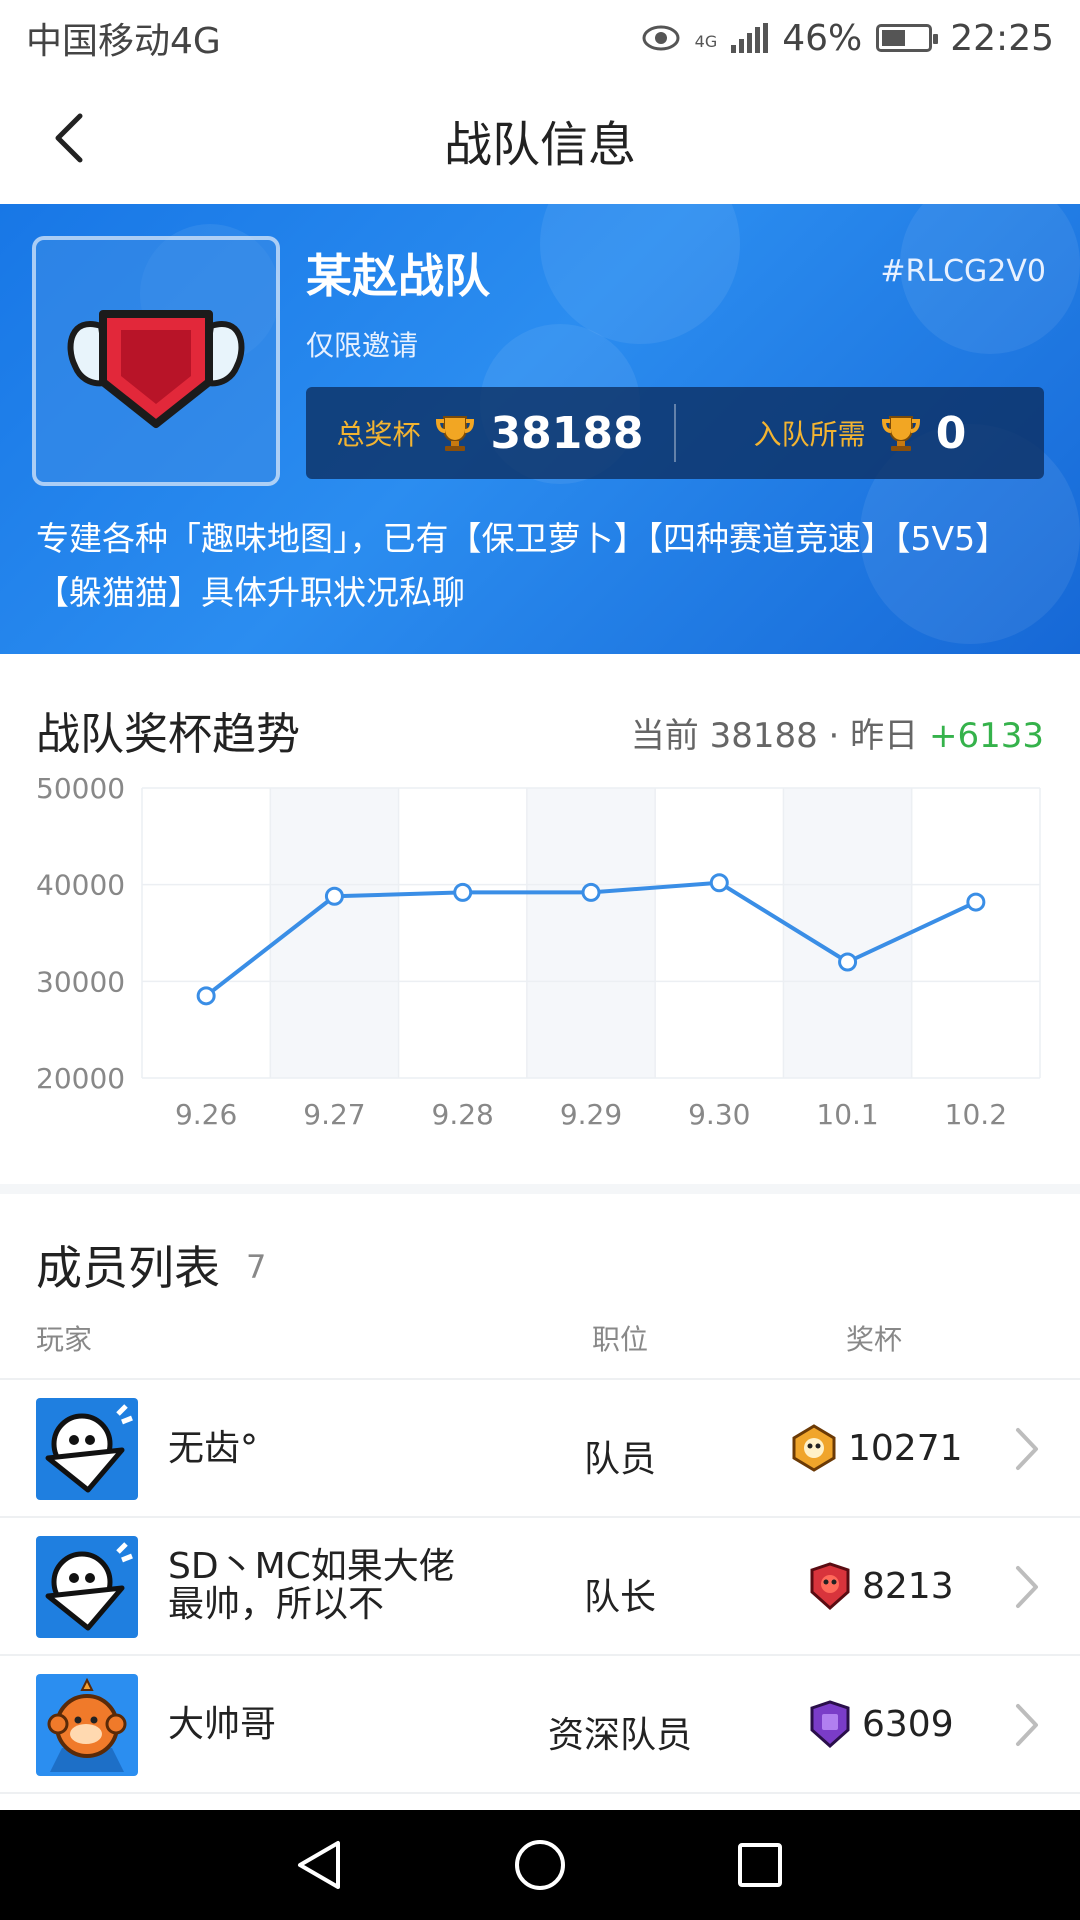 The width and height of the screenshot is (1080, 1920). I want to click on column-player: 玩家, so click(64, 1339).